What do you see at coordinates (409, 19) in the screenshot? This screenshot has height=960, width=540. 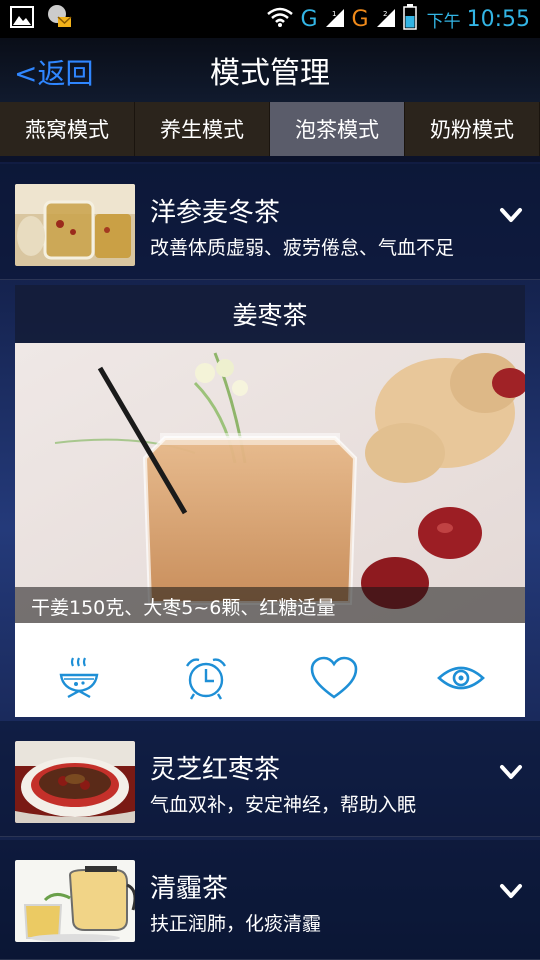 I see `battery-icon` at bounding box center [409, 19].